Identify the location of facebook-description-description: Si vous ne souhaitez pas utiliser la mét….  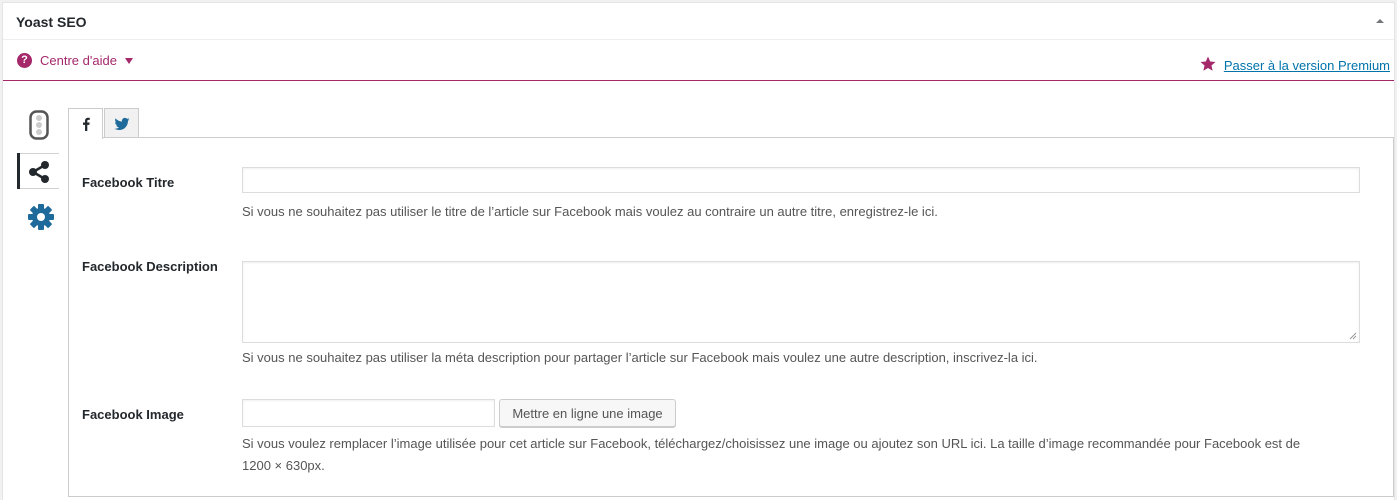
(640, 357).